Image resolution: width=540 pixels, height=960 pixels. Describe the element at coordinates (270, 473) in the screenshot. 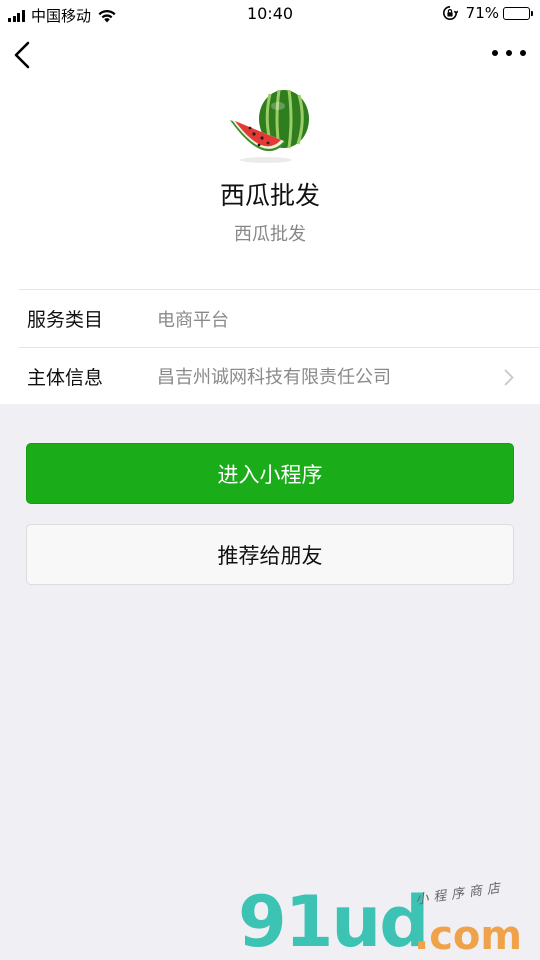

I see `enter-miniprogram-button: 进入小程序` at that location.